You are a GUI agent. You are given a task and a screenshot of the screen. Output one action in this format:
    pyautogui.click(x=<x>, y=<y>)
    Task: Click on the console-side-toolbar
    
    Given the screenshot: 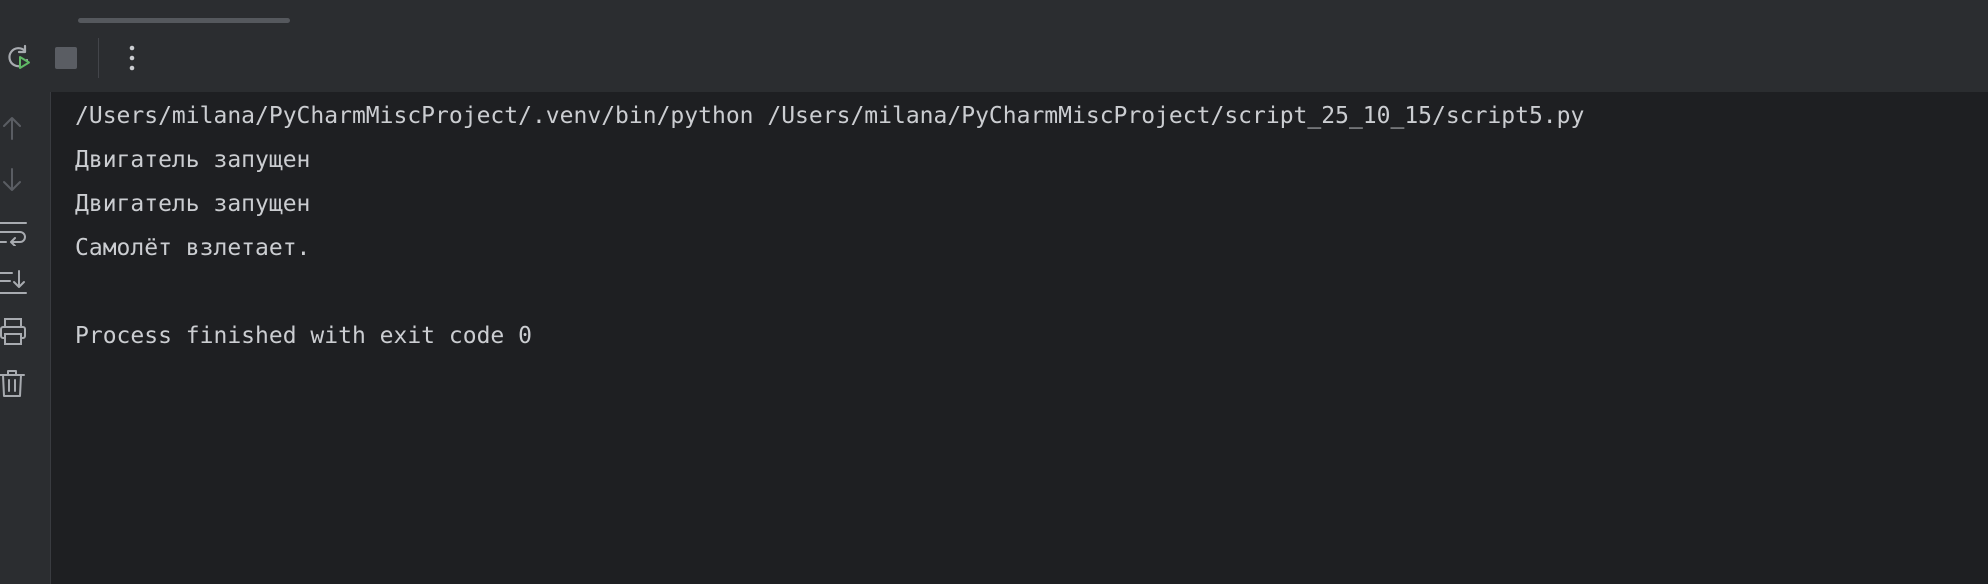 What is the action you would take?
    pyautogui.click(x=25, y=338)
    